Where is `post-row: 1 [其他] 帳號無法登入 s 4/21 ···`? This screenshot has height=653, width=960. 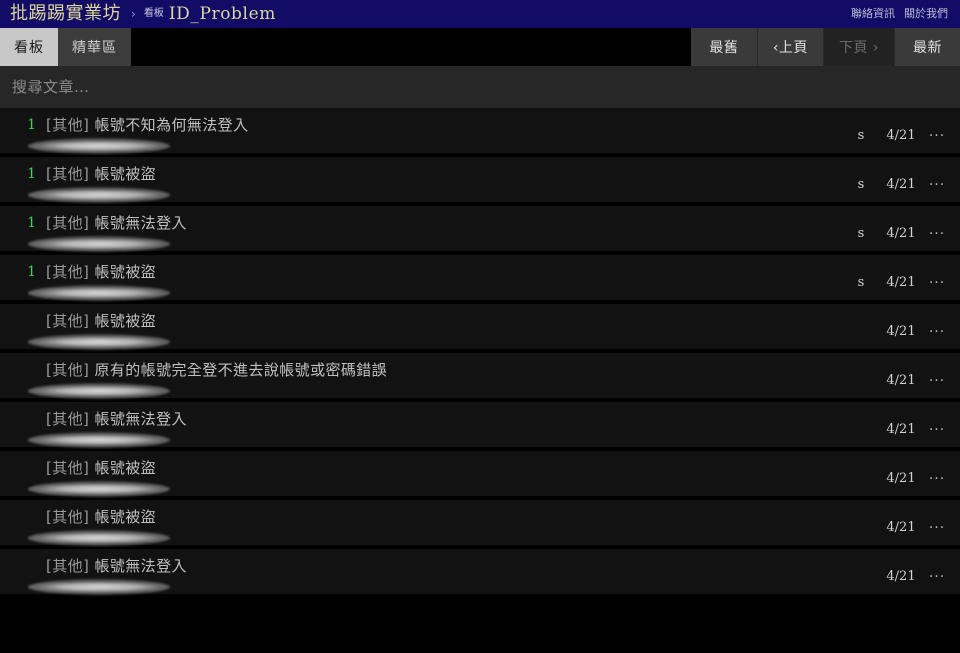 post-row: 1 [其他] 帳號無法登入 s 4/21 ··· is located at coordinates (480, 230).